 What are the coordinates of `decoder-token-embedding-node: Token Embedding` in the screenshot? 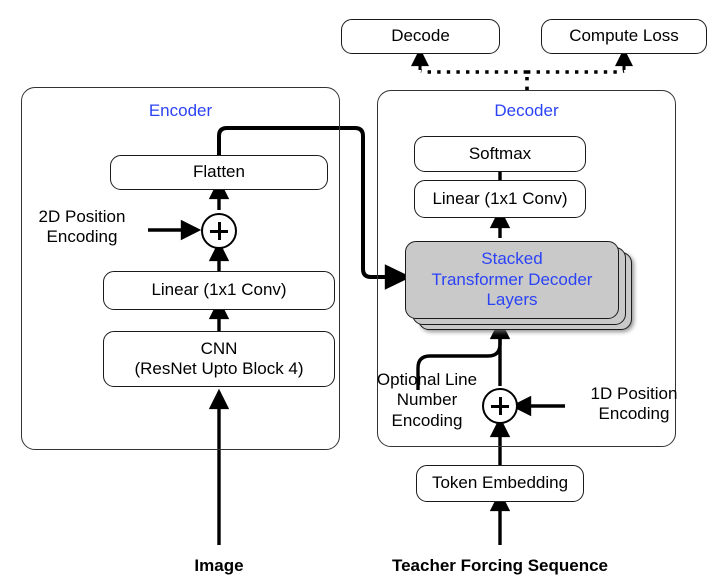 It's located at (500, 483).